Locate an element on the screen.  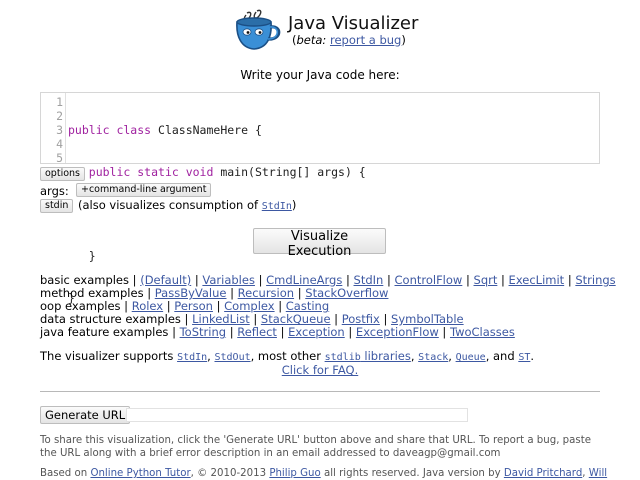
stdin-description: (also visualizes consumption of StdIn) is located at coordinates (187, 205).